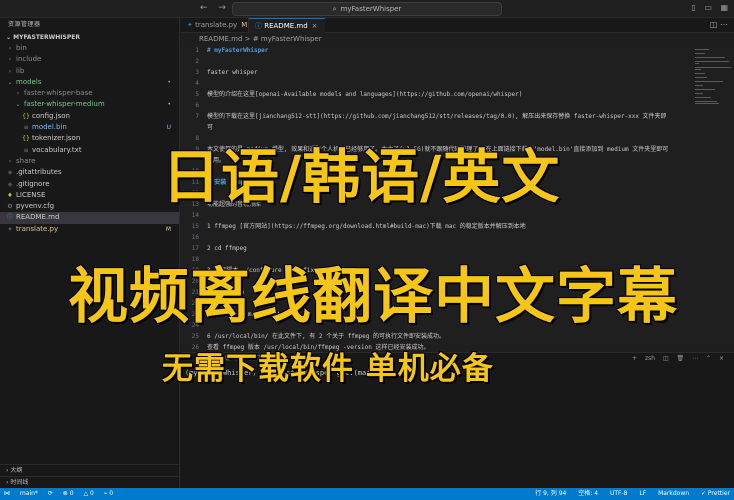  Describe the element at coordinates (194, 61) in the screenshot. I see `code-line: 2` at that location.